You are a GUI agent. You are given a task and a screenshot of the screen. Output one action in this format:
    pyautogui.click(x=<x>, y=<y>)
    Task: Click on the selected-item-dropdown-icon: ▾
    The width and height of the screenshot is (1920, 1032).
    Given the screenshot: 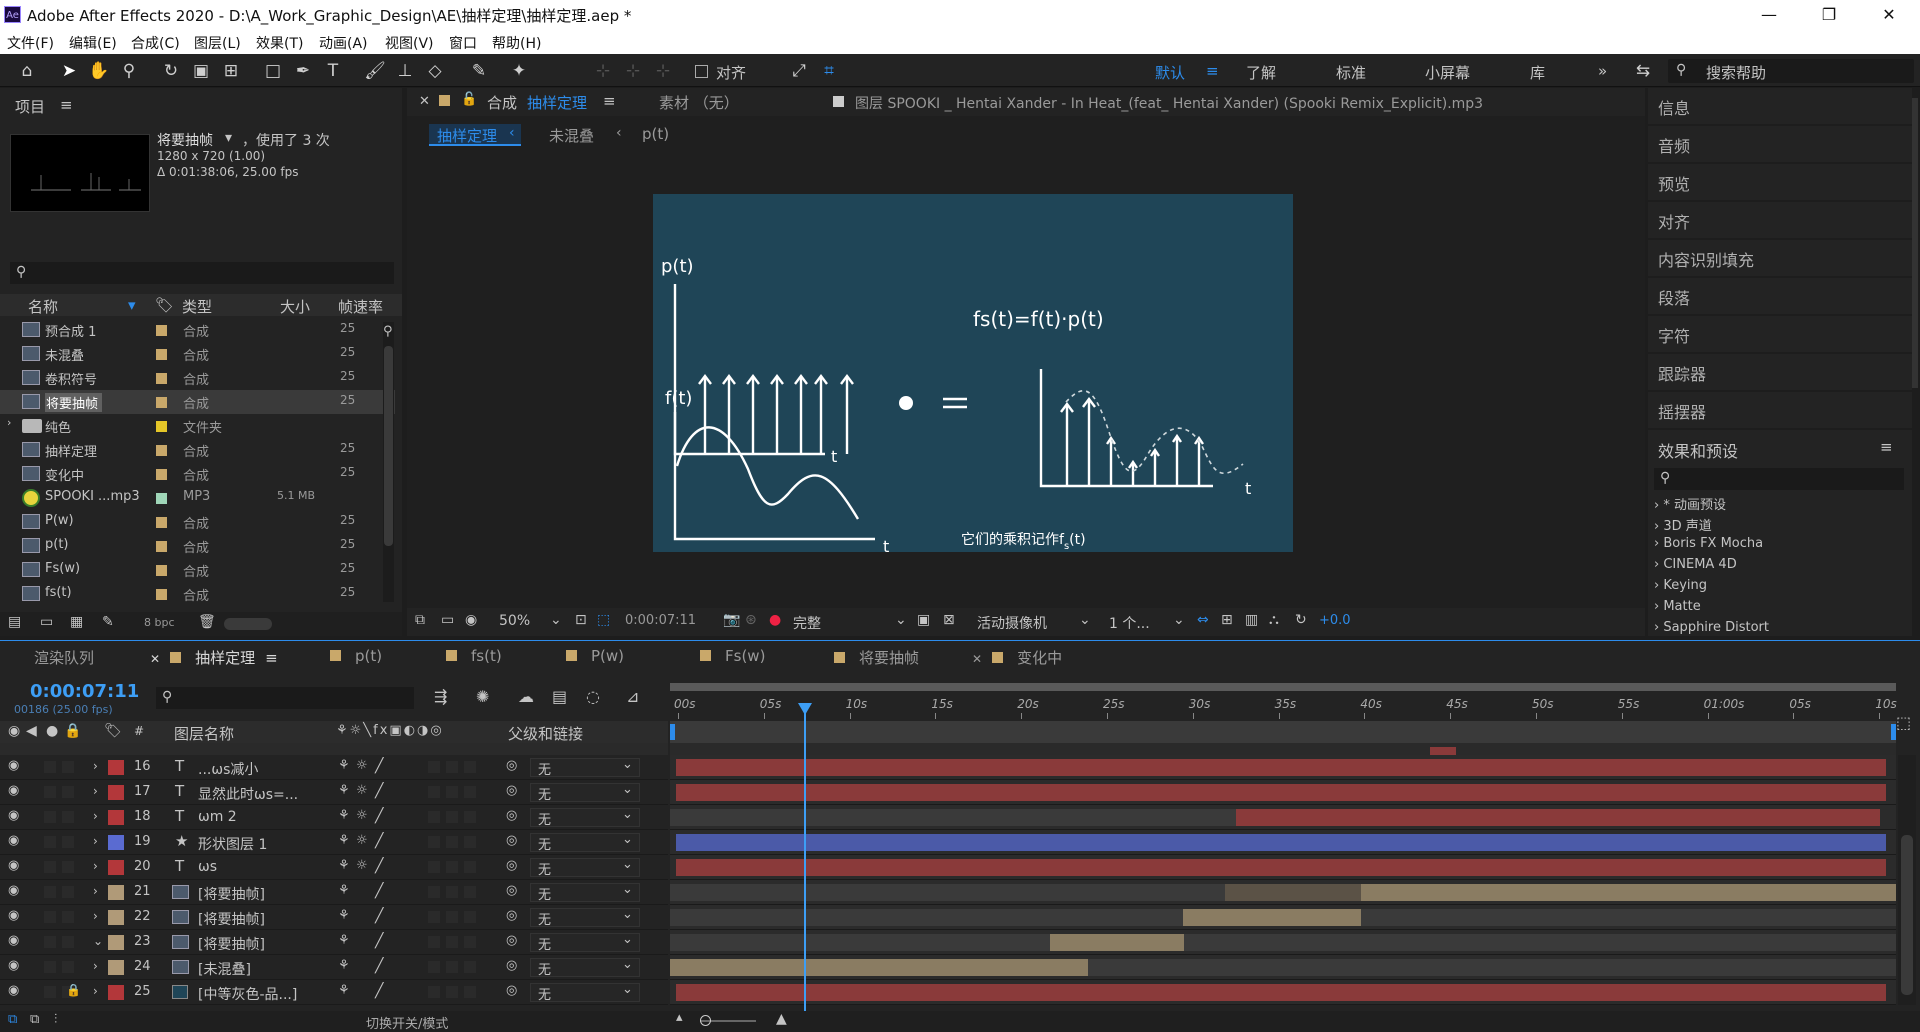 What is the action you would take?
    pyautogui.click(x=228, y=138)
    